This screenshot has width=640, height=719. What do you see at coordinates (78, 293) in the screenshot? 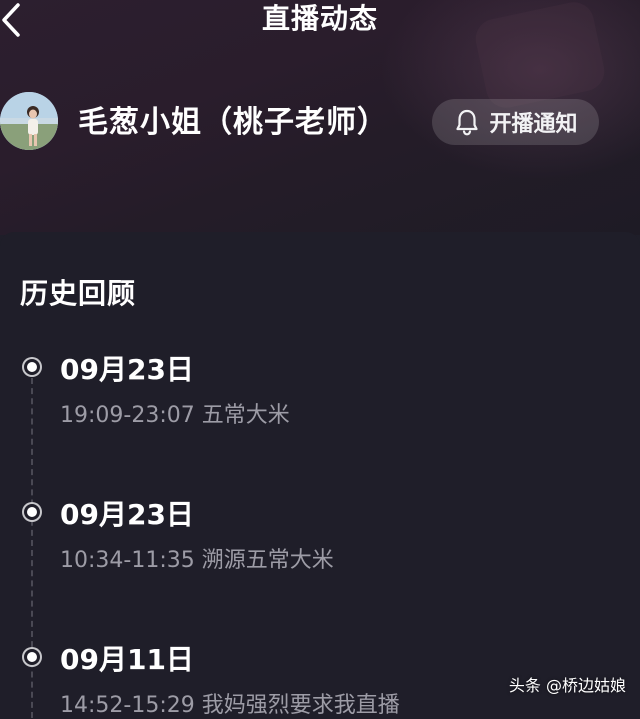
I see `section-title: 历史回顾` at bounding box center [78, 293].